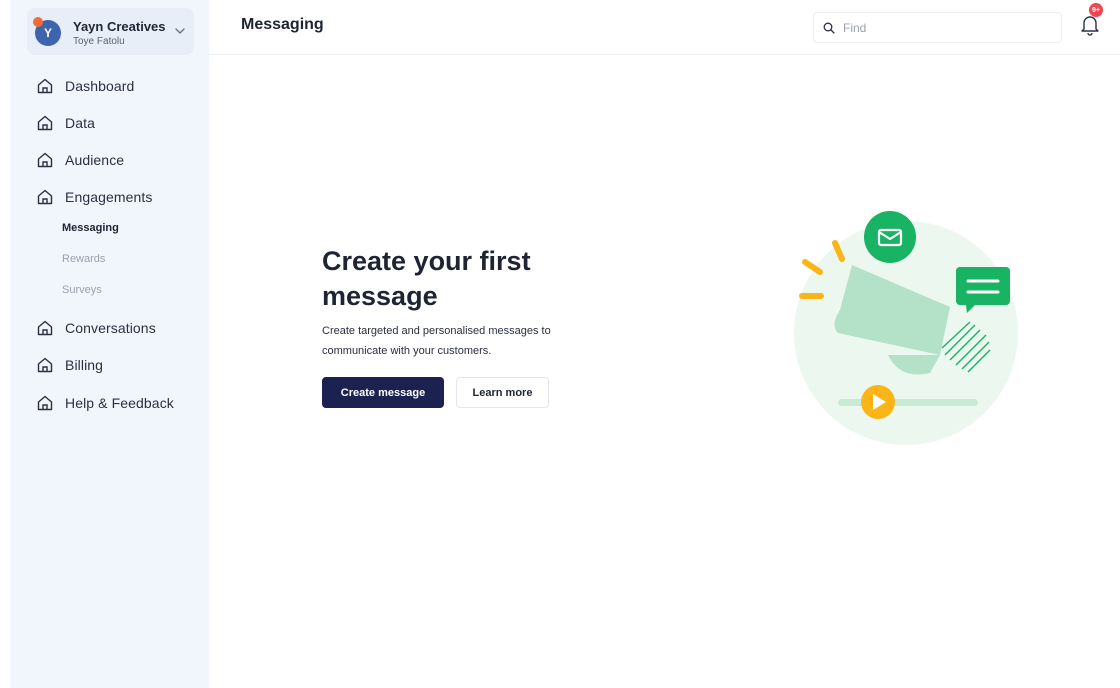 The width and height of the screenshot is (1120, 688). Describe the element at coordinates (83, 262) in the screenshot. I see `sidebar-subitem-rewards: Rewards` at that location.